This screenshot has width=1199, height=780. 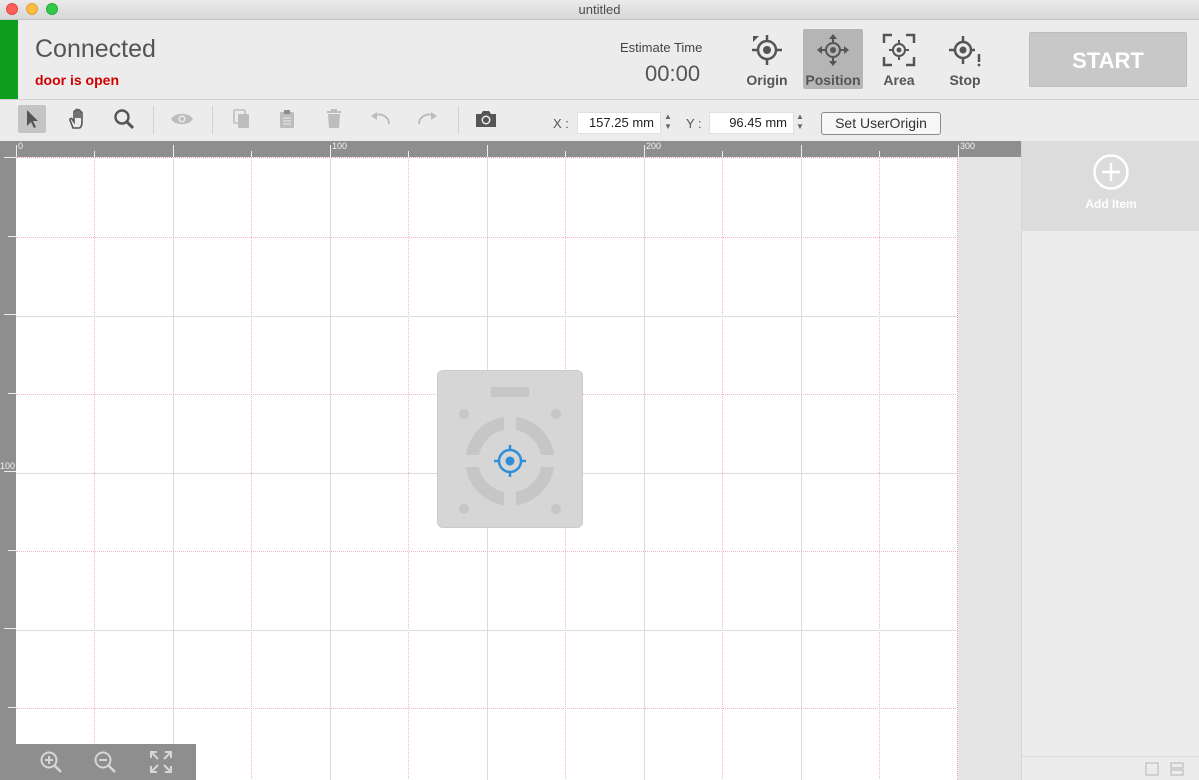 I want to click on y-coordinate-stepper: ▲ ▼, so click(x=800, y=123).